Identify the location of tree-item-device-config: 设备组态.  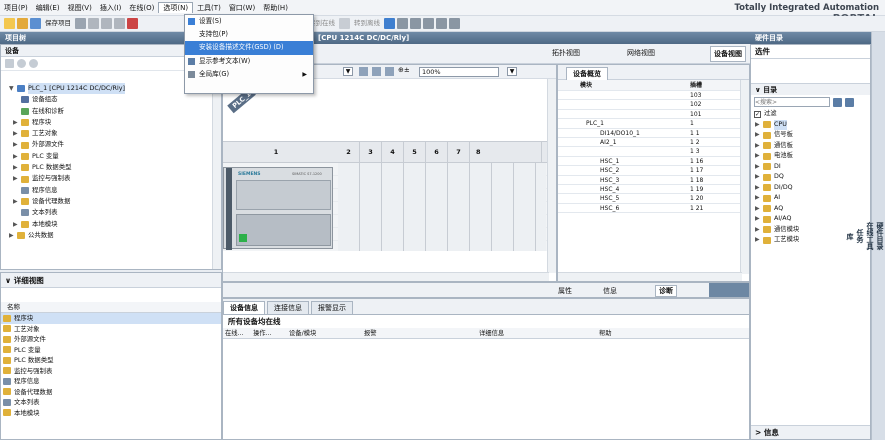
(115, 99).